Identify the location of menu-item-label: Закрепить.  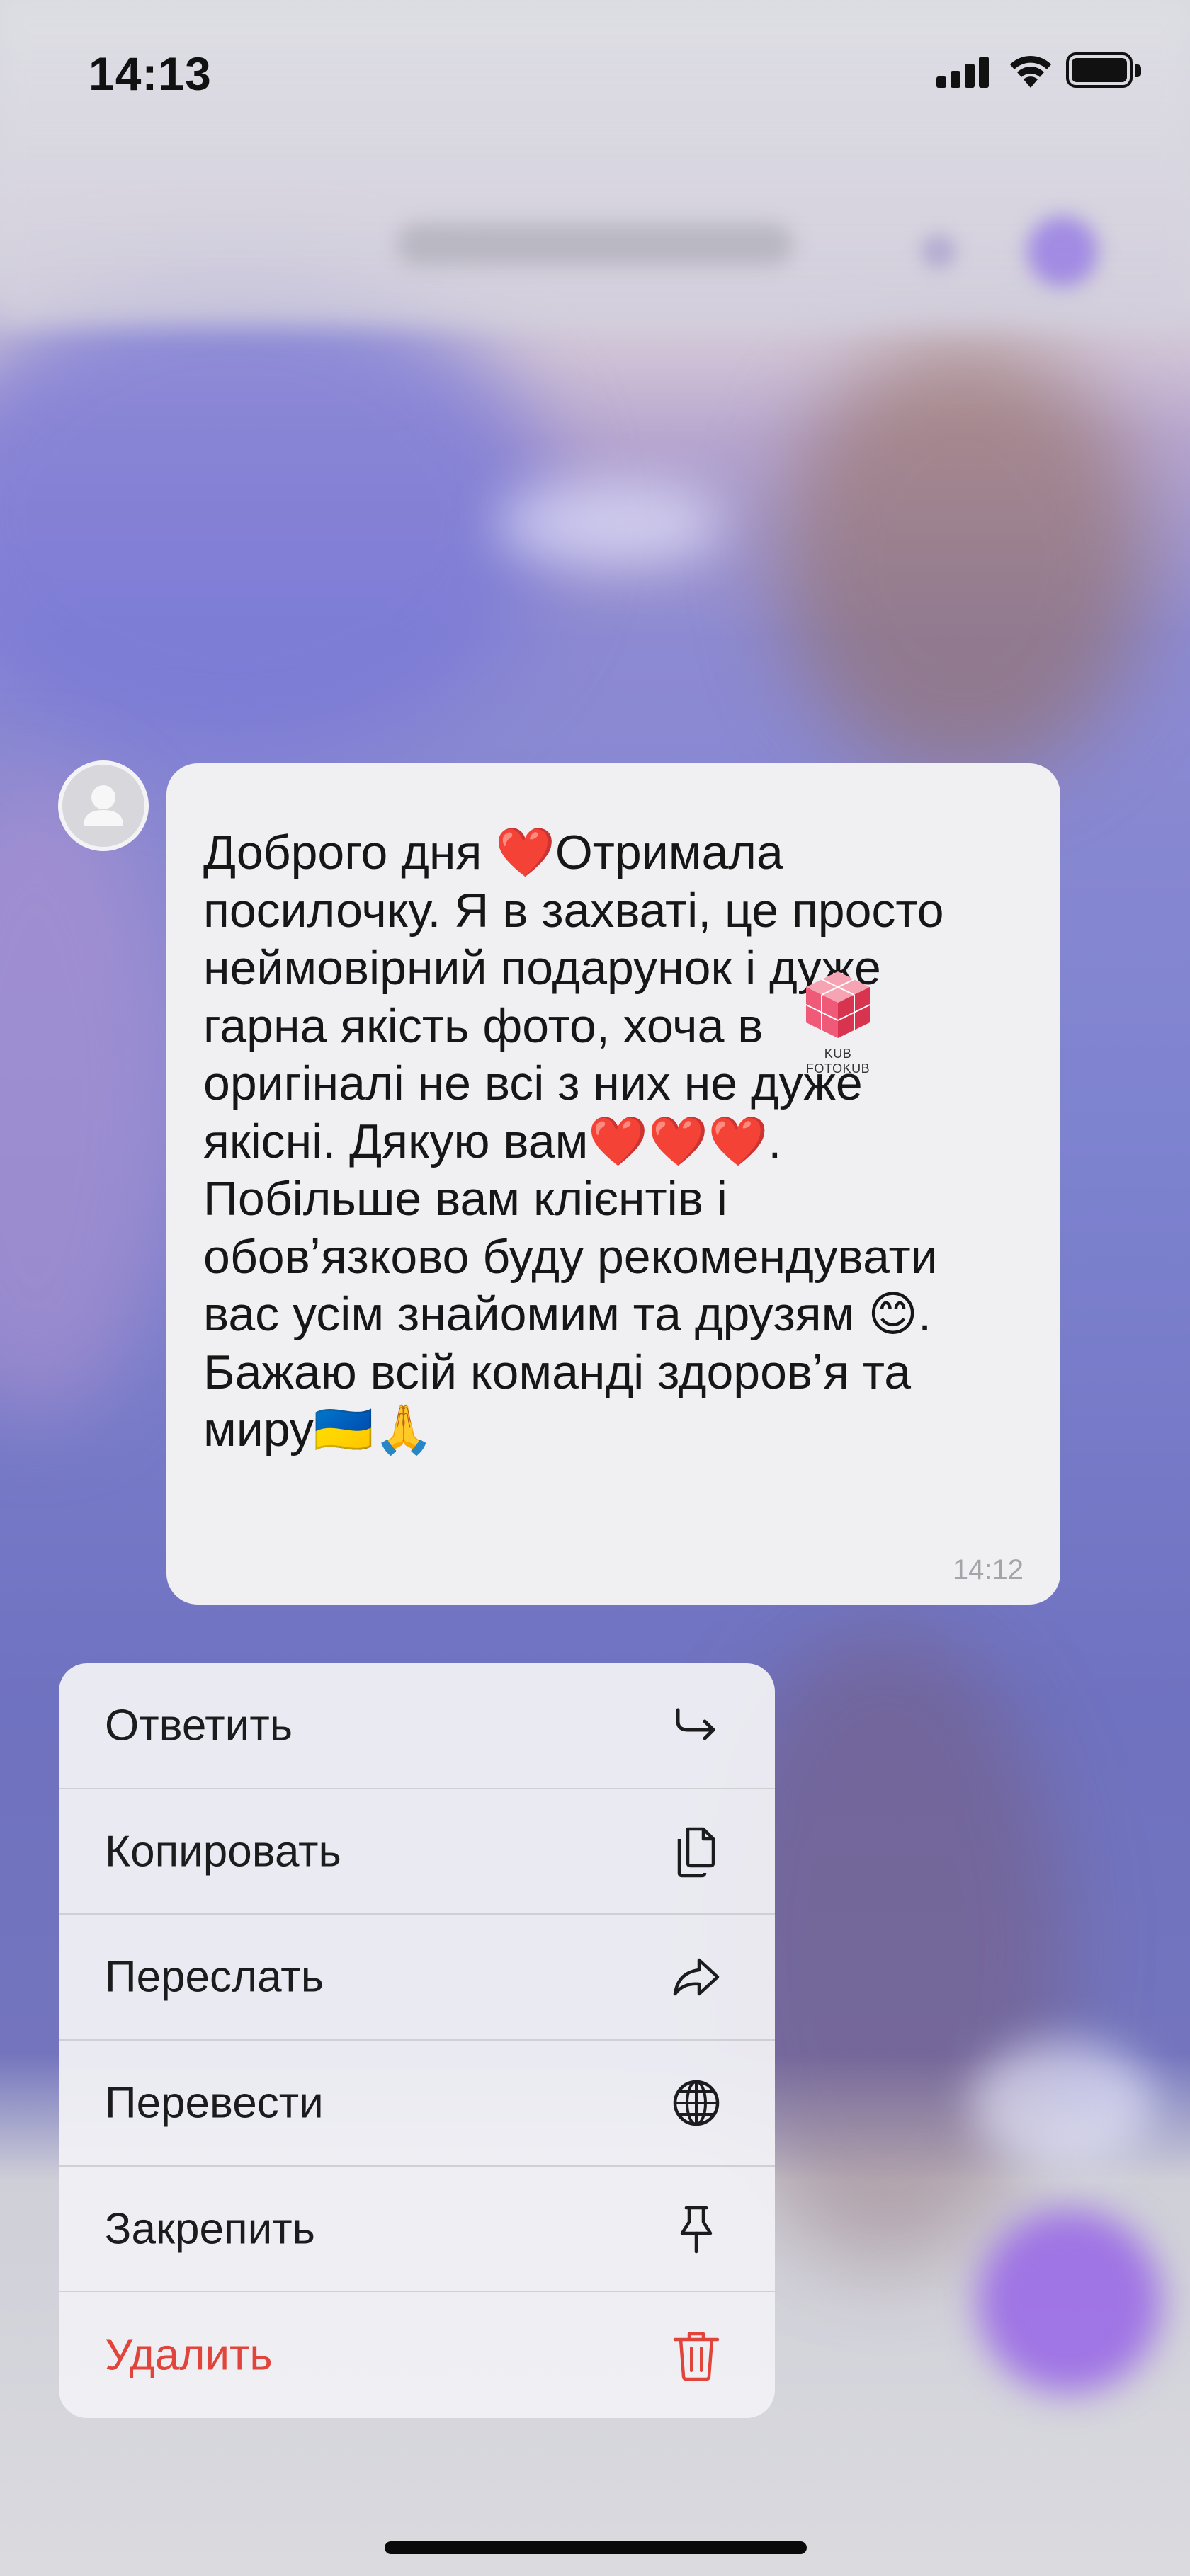
(210, 2229).